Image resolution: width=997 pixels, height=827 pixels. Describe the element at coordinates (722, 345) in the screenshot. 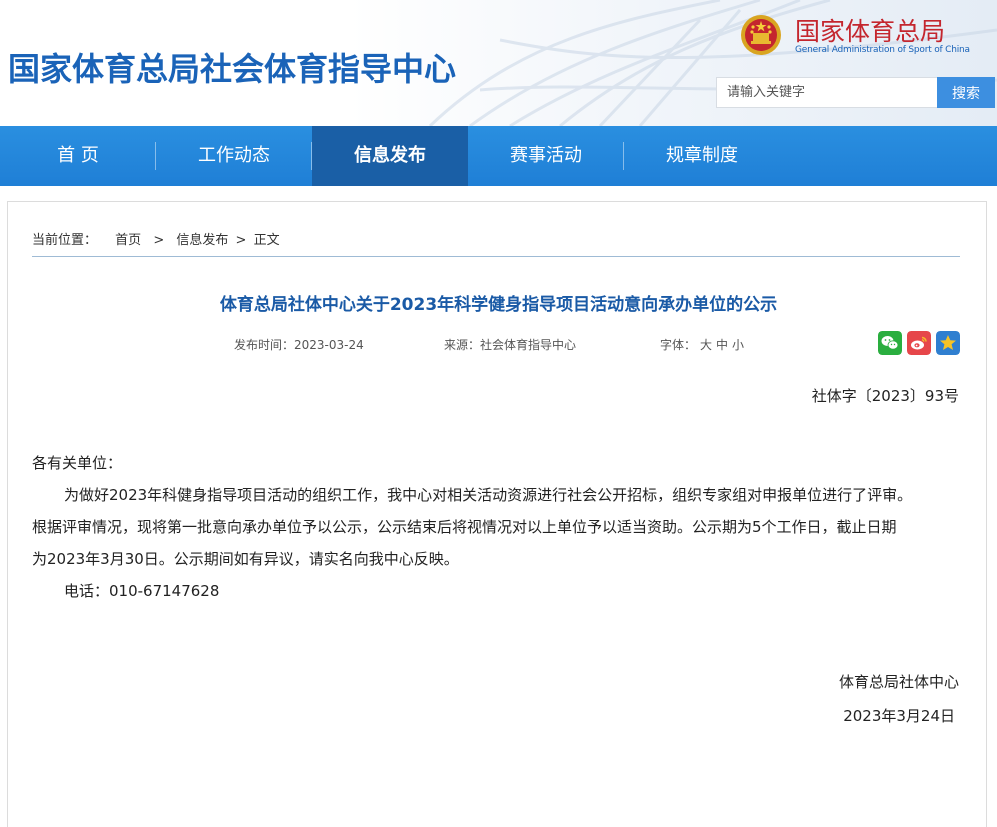

I see `font-size-medium: 中` at that location.